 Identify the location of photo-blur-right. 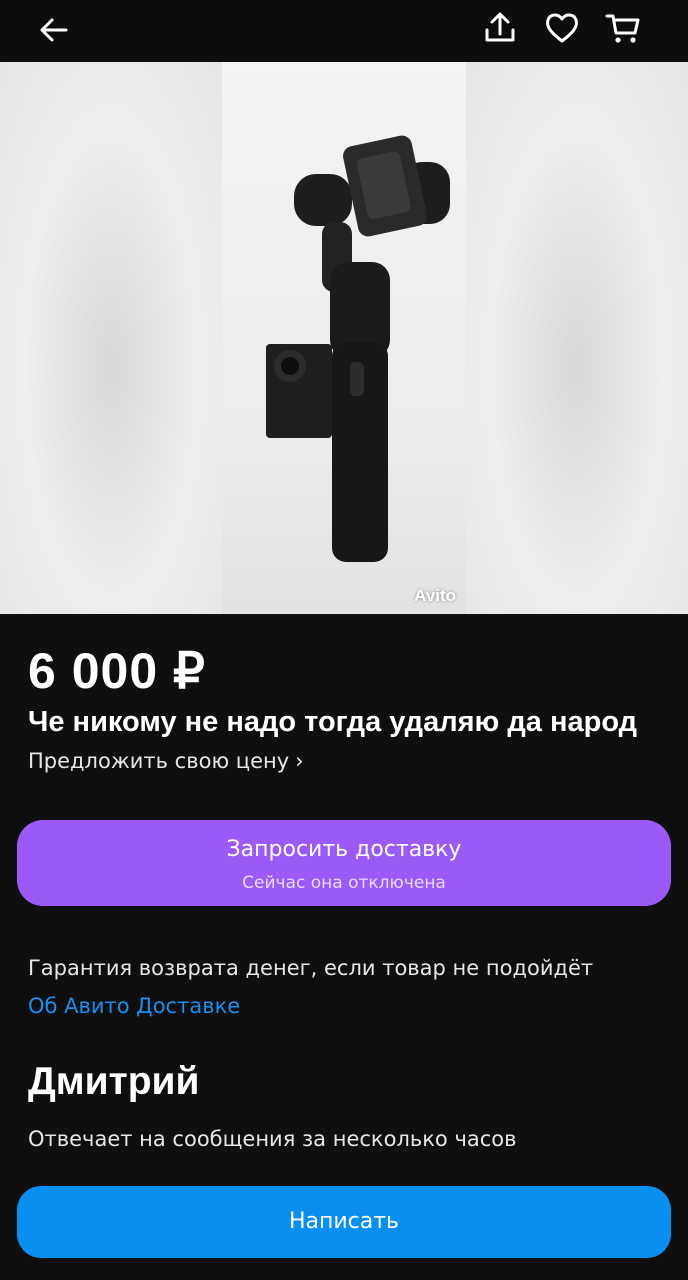
(577, 338).